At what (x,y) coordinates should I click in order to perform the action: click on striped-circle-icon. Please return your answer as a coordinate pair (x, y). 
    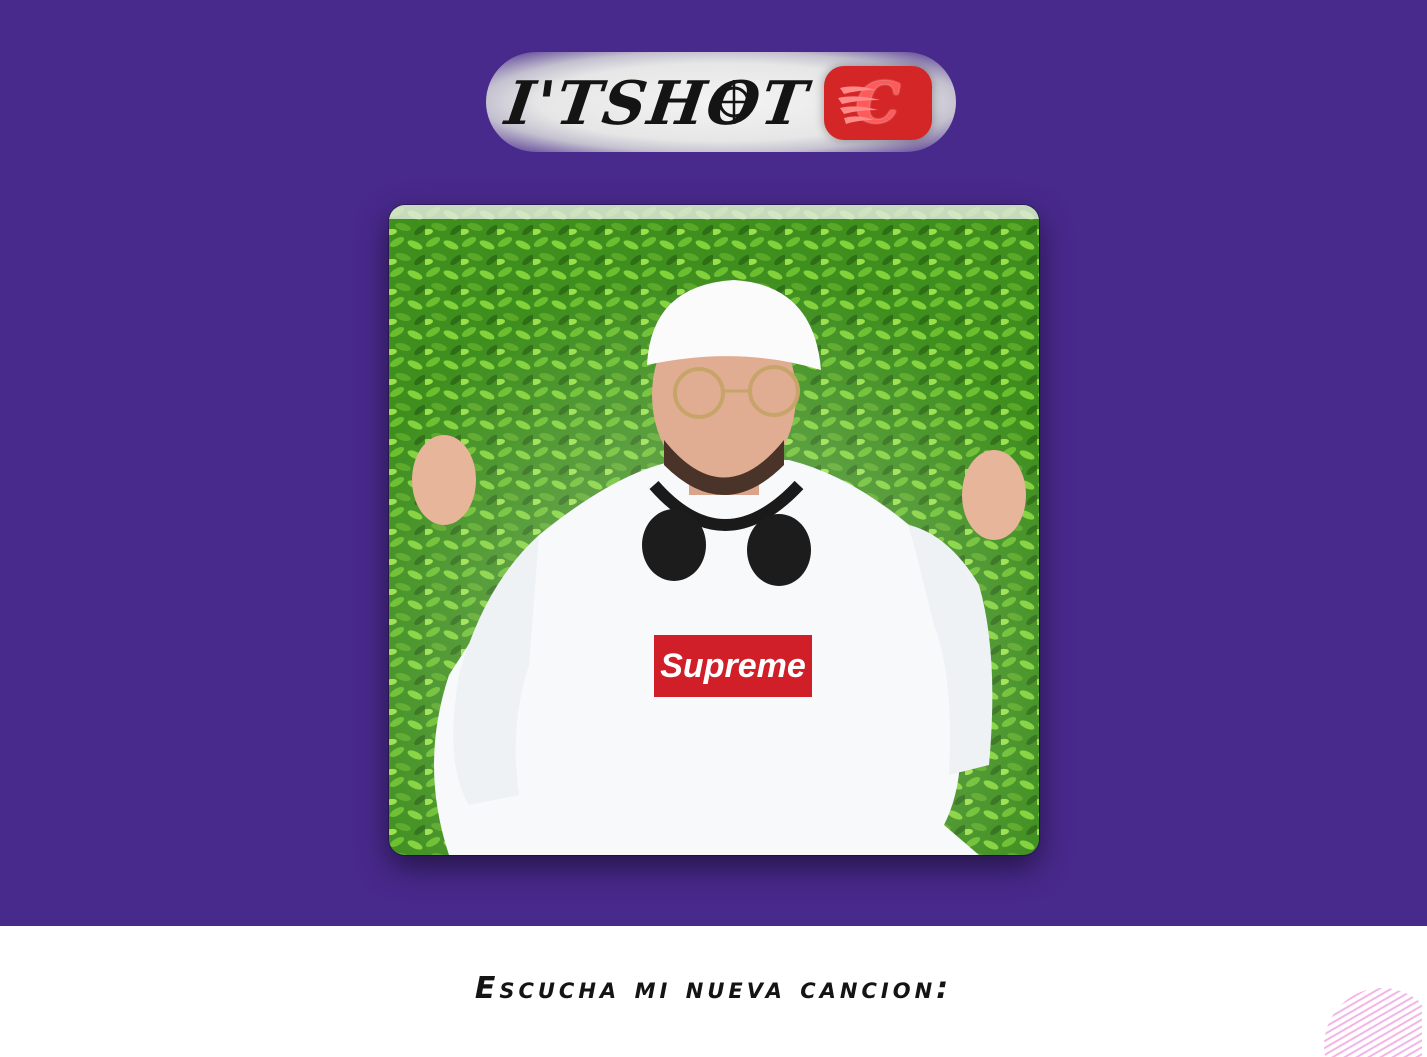
    Looking at the image, I should click on (1373, 1022).